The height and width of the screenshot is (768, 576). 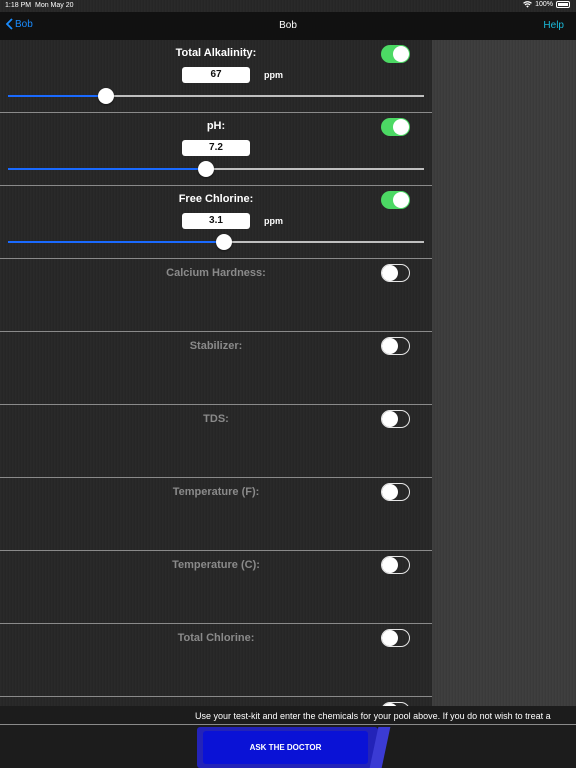 I want to click on toggle-stabilizer, so click(x=395, y=346).